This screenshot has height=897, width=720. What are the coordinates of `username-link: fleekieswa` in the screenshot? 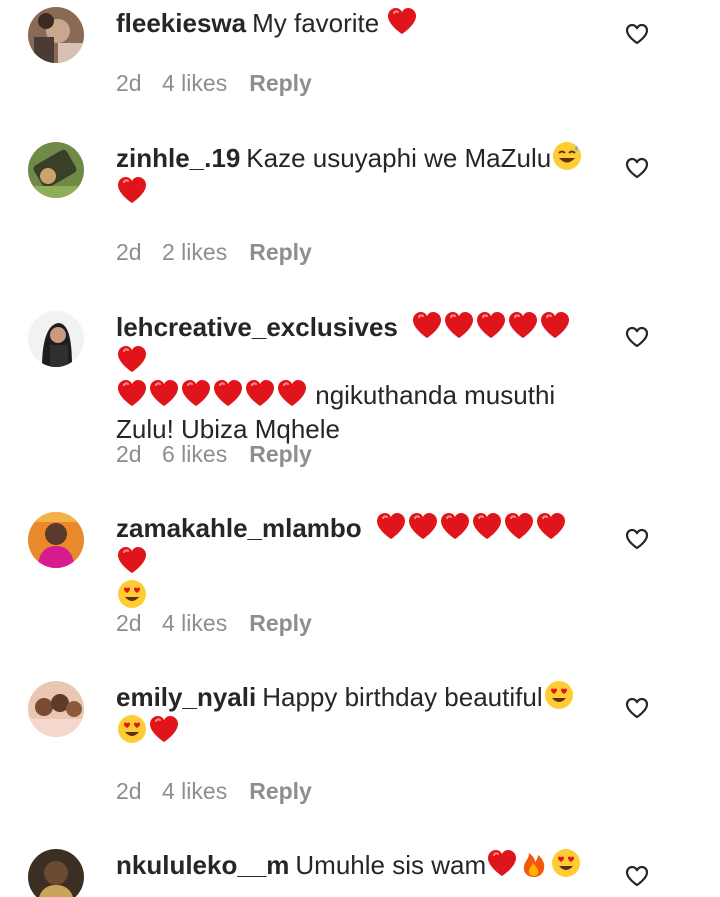 It's located at (181, 23).